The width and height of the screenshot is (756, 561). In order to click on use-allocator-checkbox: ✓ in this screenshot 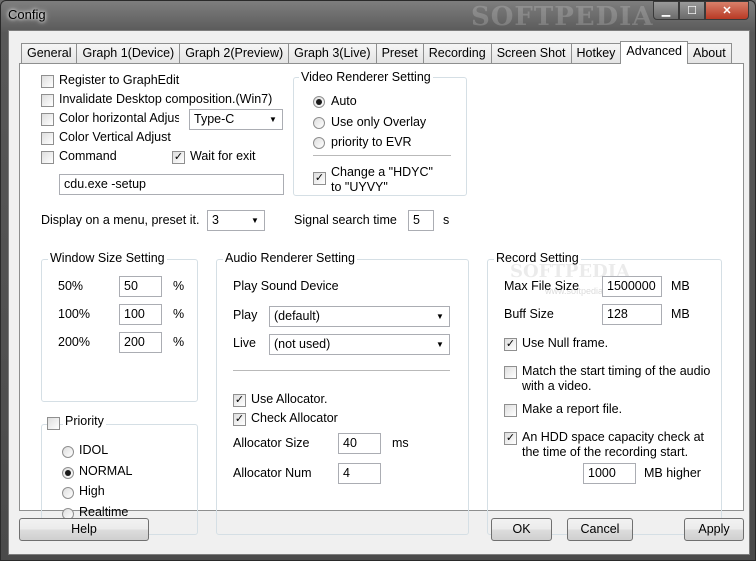, I will do `click(239, 400)`.